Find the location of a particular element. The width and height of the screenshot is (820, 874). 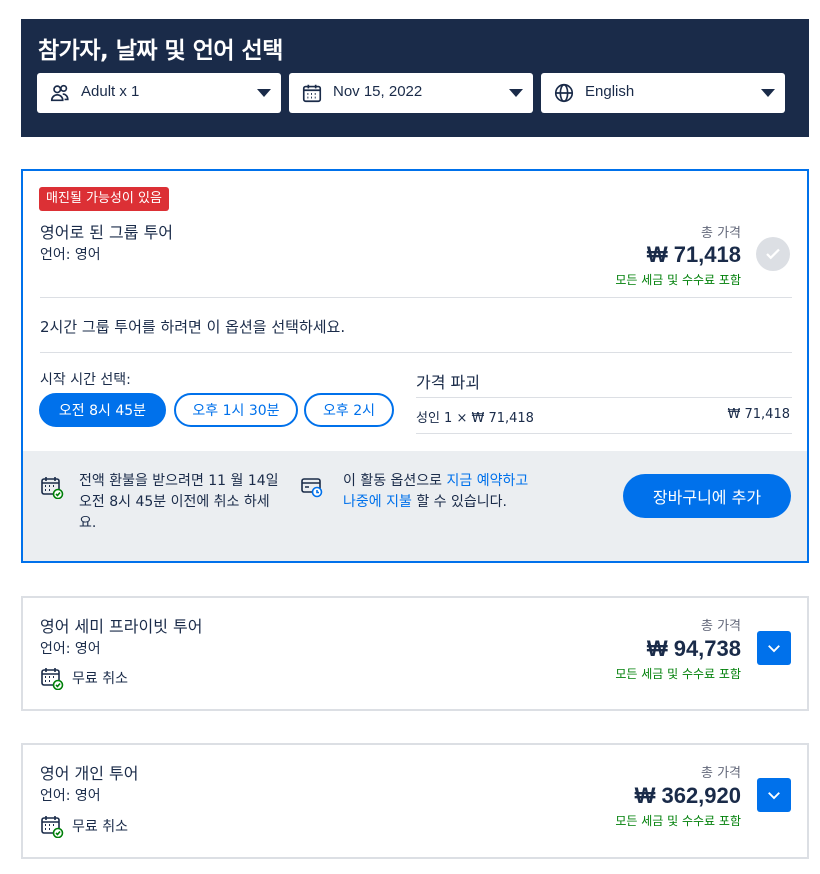

pay-text-part: 이 활동 옵션으로 is located at coordinates (395, 481).